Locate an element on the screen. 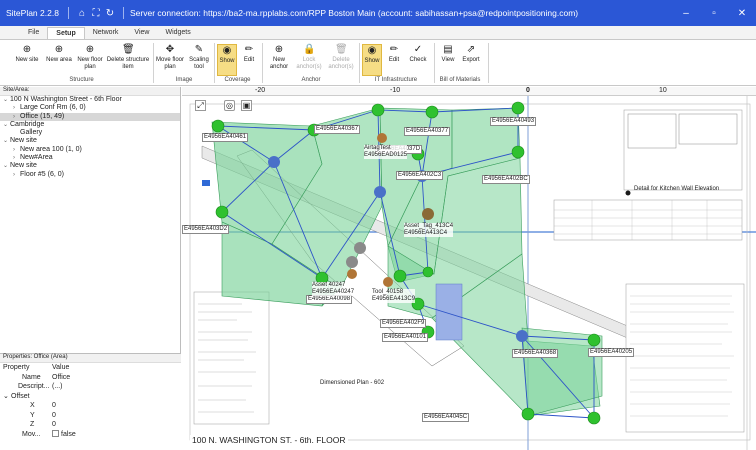 Image resolution: width=756 pixels, height=450 pixels. property-key: Name is located at coordinates (31, 377).